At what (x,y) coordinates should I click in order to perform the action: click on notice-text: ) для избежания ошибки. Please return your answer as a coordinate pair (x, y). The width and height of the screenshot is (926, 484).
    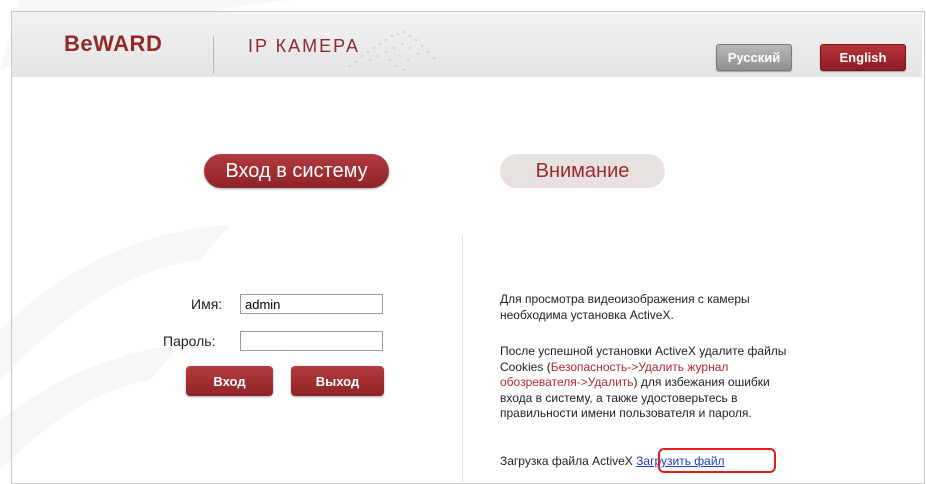
    Looking at the image, I should click on (701, 382).